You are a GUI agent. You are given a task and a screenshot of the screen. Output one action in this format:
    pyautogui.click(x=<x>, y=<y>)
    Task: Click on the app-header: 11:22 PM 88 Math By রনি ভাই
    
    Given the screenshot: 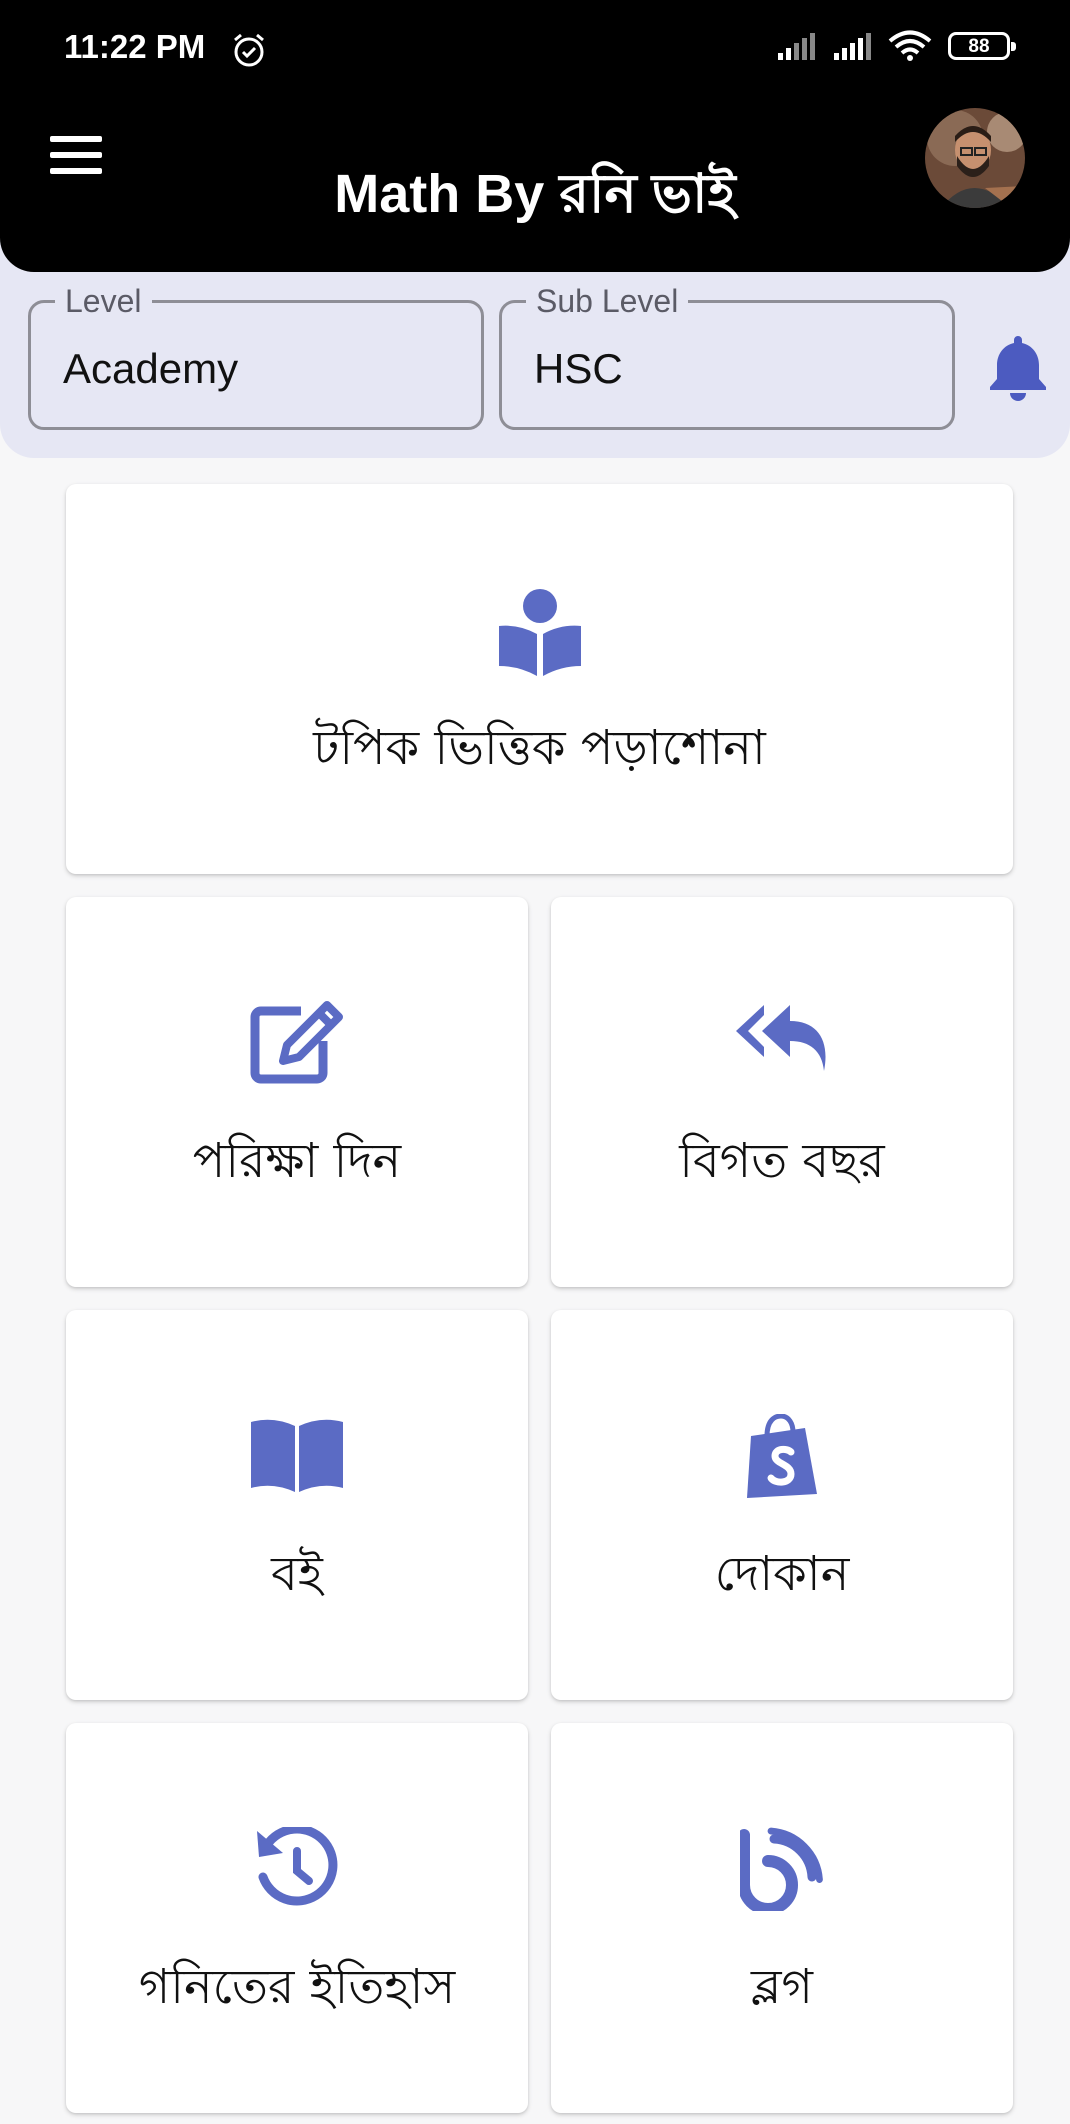 What is the action you would take?
    pyautogui.click(x=535, y=136)
    